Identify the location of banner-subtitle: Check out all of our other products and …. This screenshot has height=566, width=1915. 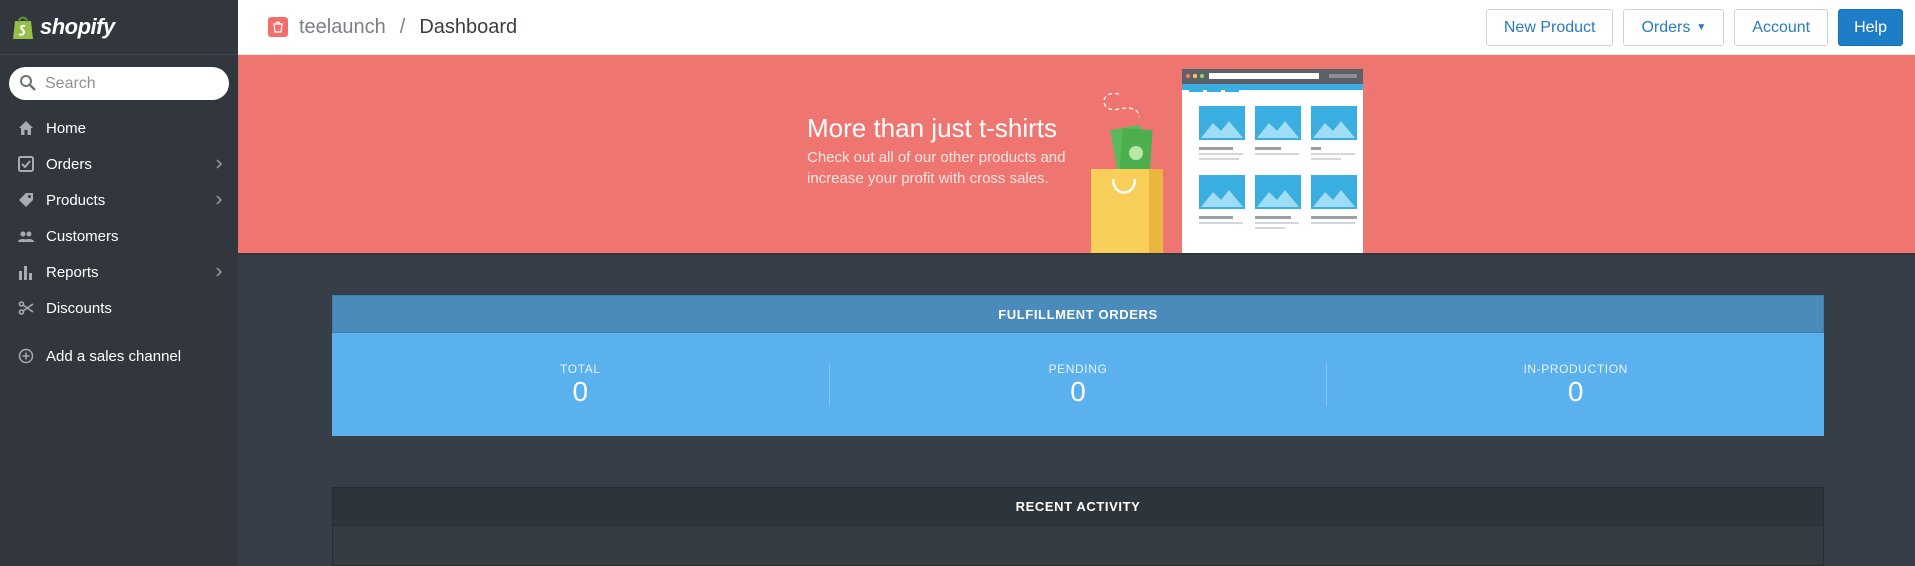
(936, 168).